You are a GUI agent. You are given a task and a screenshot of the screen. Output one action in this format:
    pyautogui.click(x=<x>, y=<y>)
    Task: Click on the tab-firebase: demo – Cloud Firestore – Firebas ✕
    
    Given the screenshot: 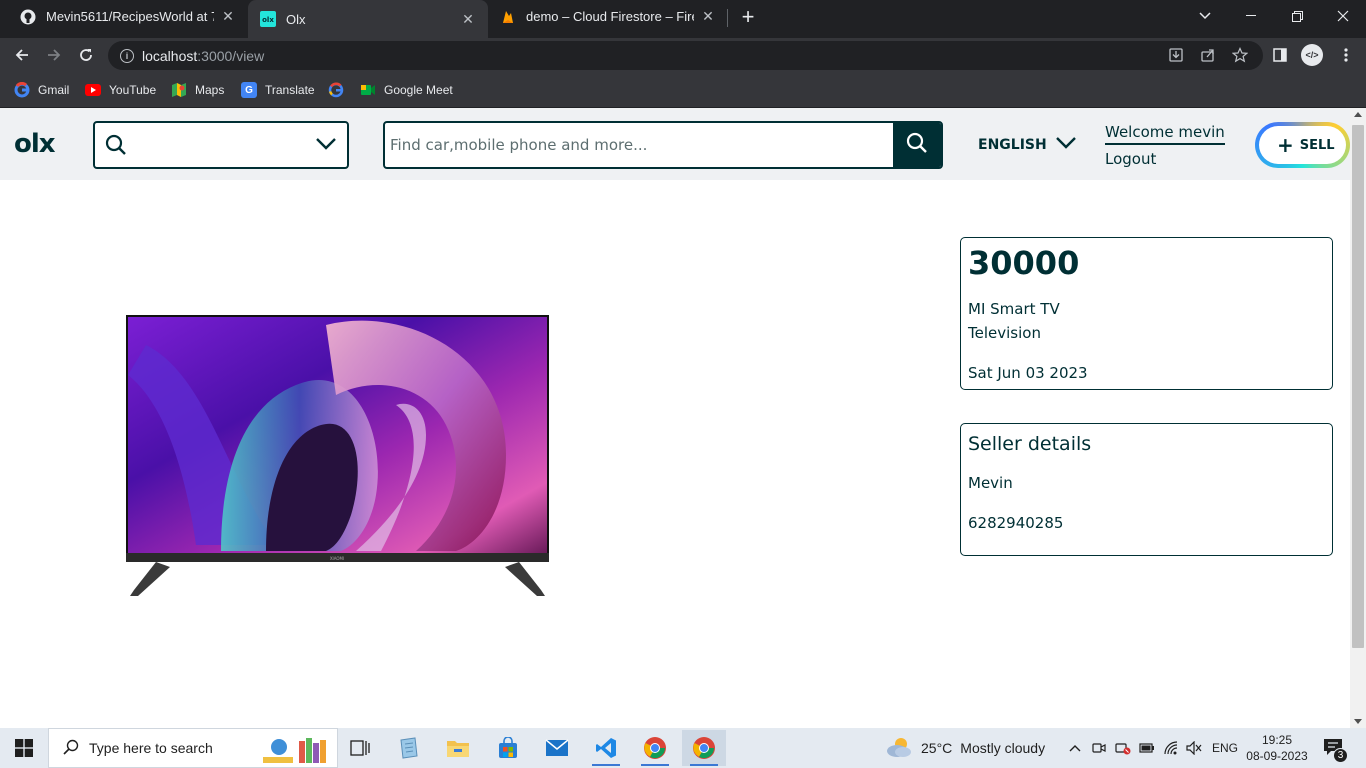 What is the action you would take?
    pyautogui.click(x=608, y=16)
    